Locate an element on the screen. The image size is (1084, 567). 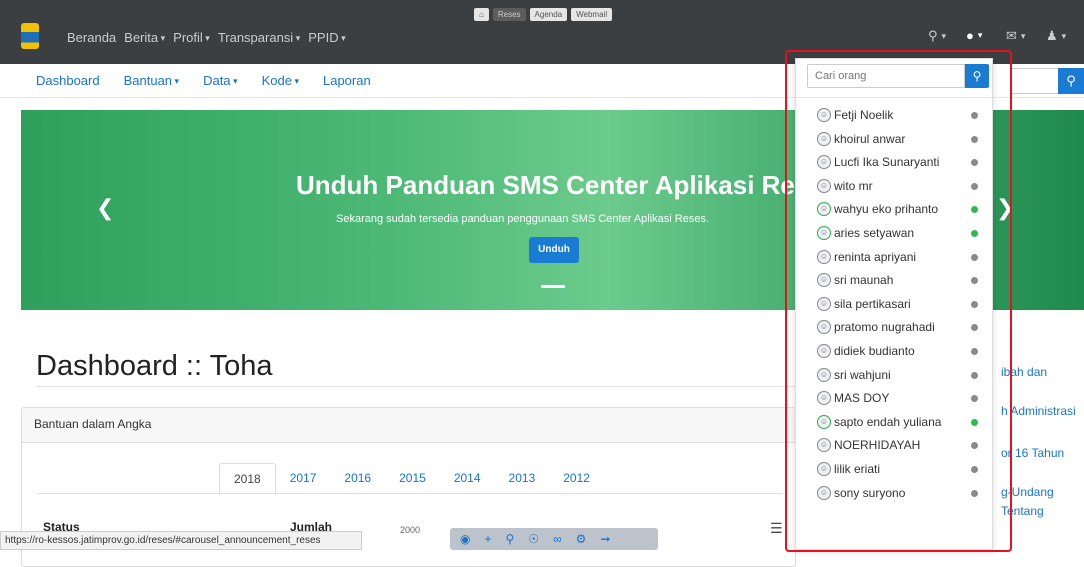
link-icon: ∞ is located at coordinates (557, 539).